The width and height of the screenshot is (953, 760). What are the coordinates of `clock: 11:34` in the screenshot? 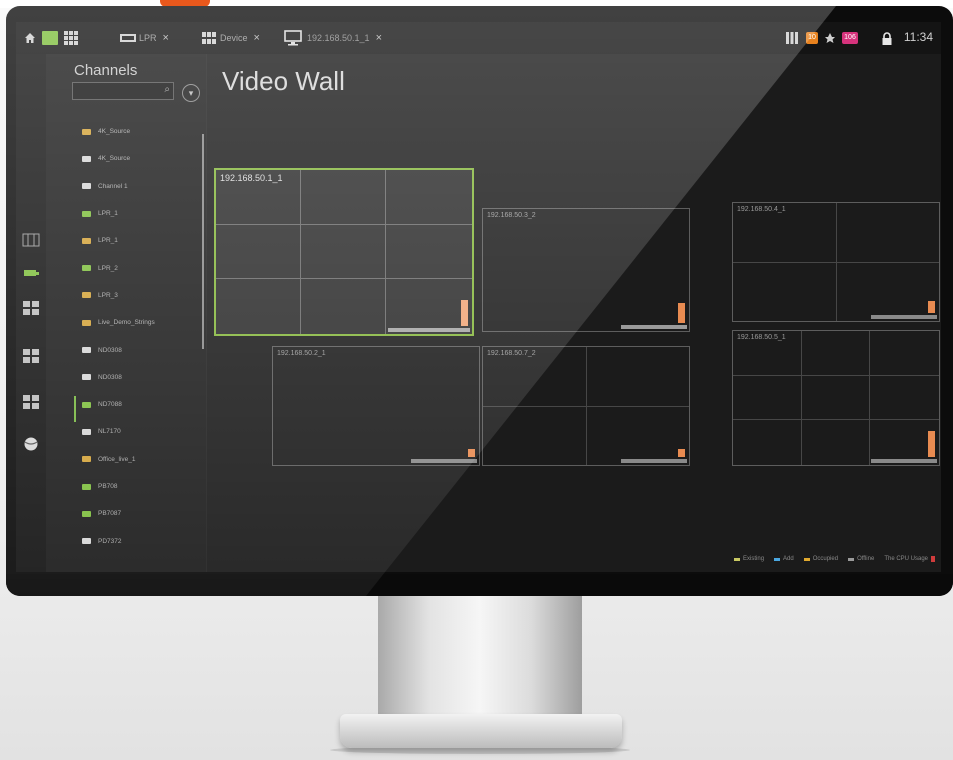 It's located at (918, 37).